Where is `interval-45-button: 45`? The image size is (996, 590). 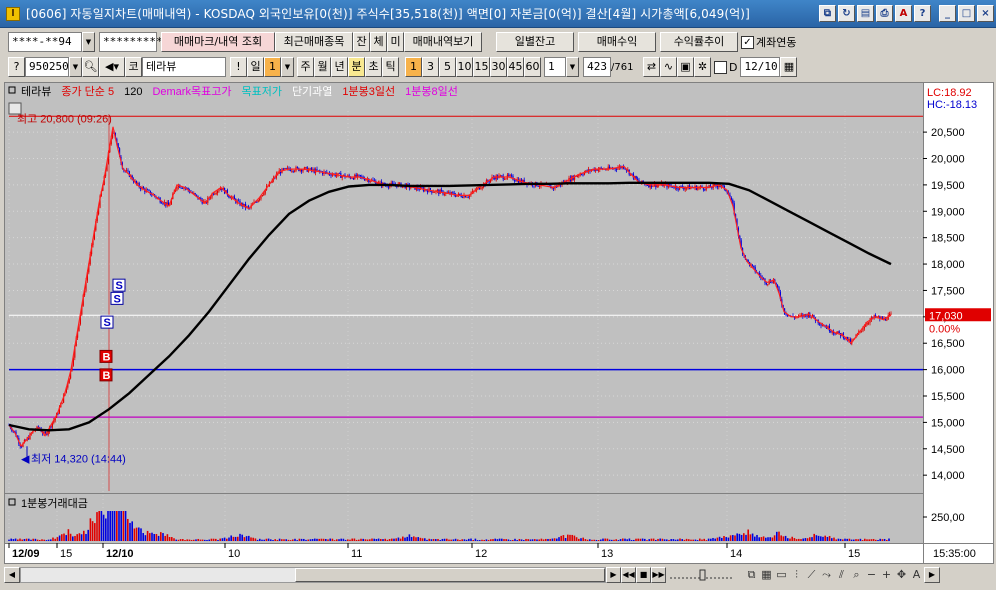 interval-45-button: 45 is located at coordinates (515, 67).